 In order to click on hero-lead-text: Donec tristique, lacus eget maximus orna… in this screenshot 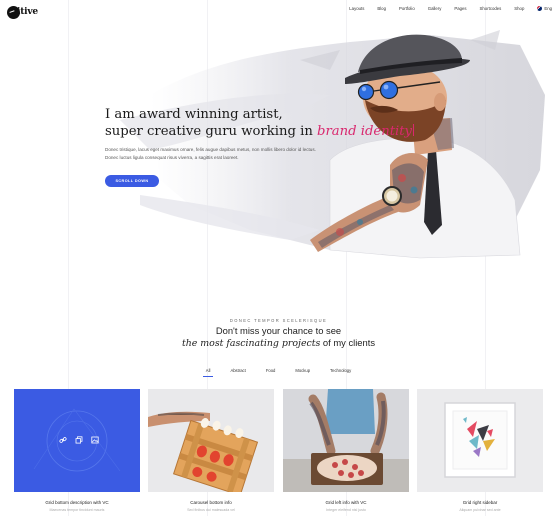, I will do `click(210, 153)`.